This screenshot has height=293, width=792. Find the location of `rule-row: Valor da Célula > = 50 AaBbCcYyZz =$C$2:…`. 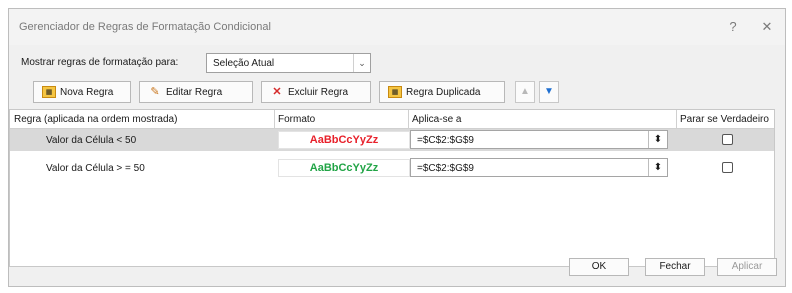

rule-row: Valor da Célula > = 50 AaBbCcYyZz =$C$2:… is located at coordinates (392, 168).